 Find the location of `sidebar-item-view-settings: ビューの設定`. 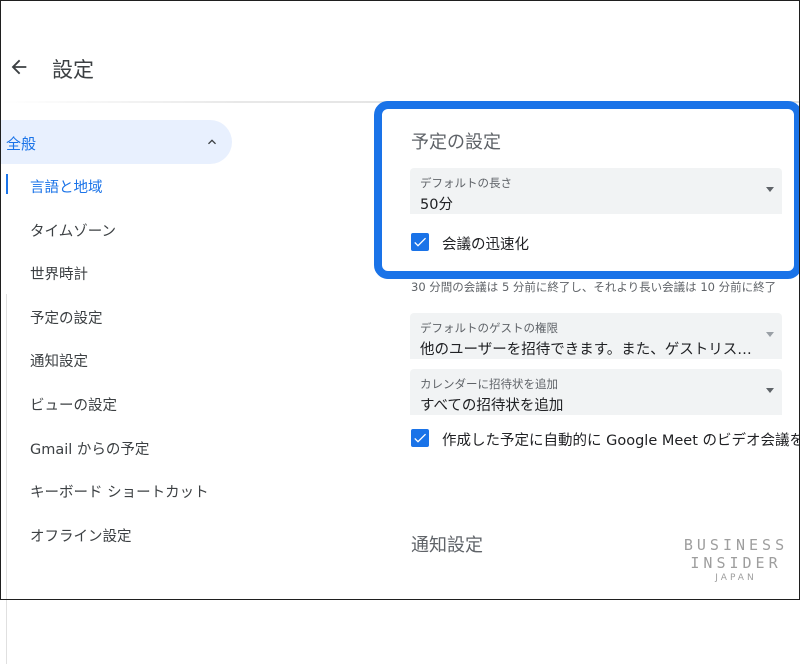

sidebar-item-view-settings: ビューの設定 is located at coordinates (73, 404).